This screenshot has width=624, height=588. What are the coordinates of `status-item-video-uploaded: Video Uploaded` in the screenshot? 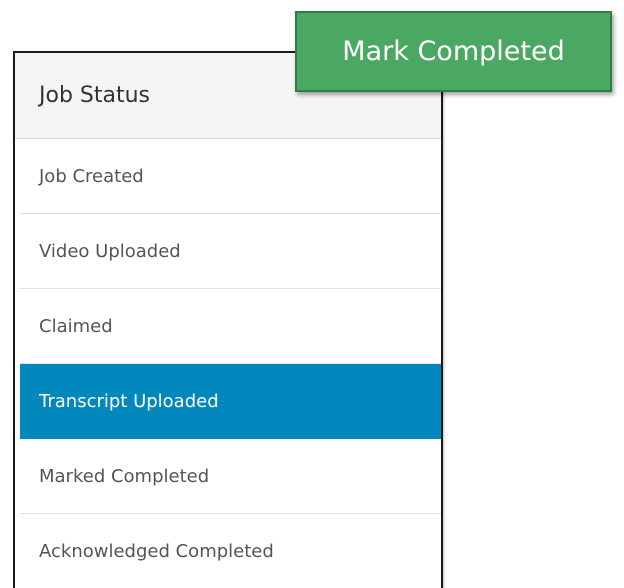 It's located at (230, 251).